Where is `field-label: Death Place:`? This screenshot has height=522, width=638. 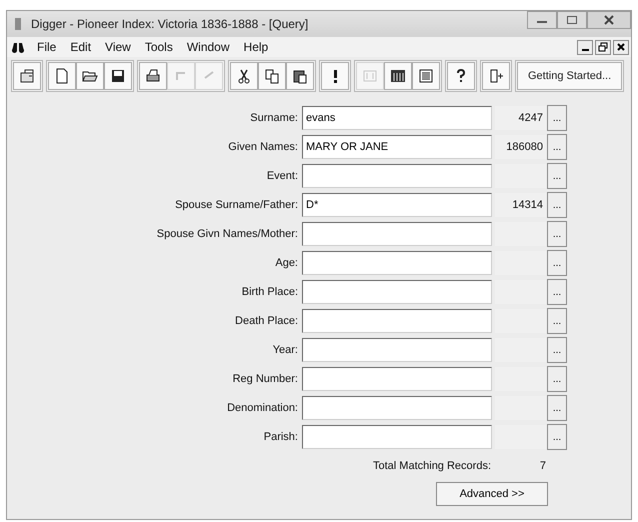 field-label: Death Place: is located at coordinates (266, 321).